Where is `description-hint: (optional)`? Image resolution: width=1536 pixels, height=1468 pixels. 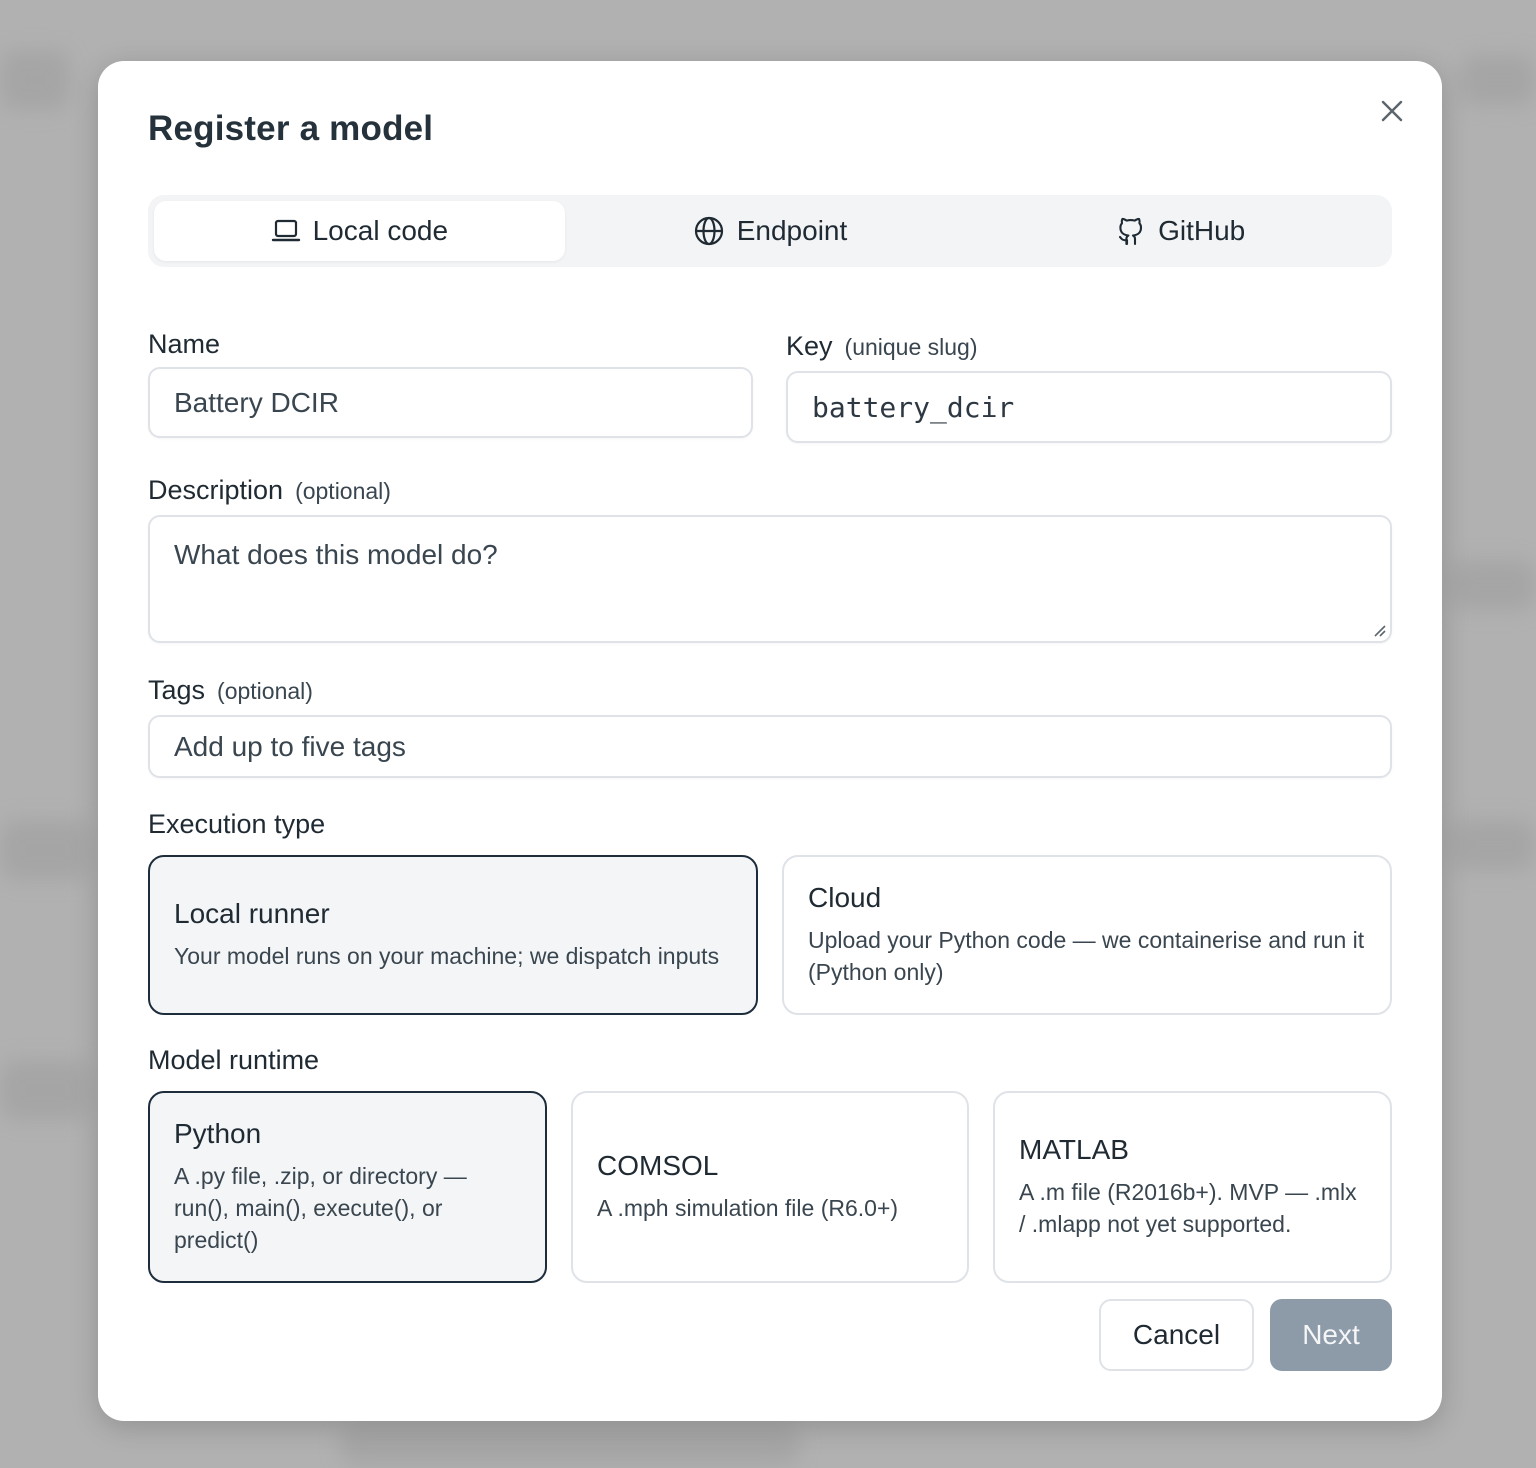 description-hint: (optional) is located at coordinates (343, 491).